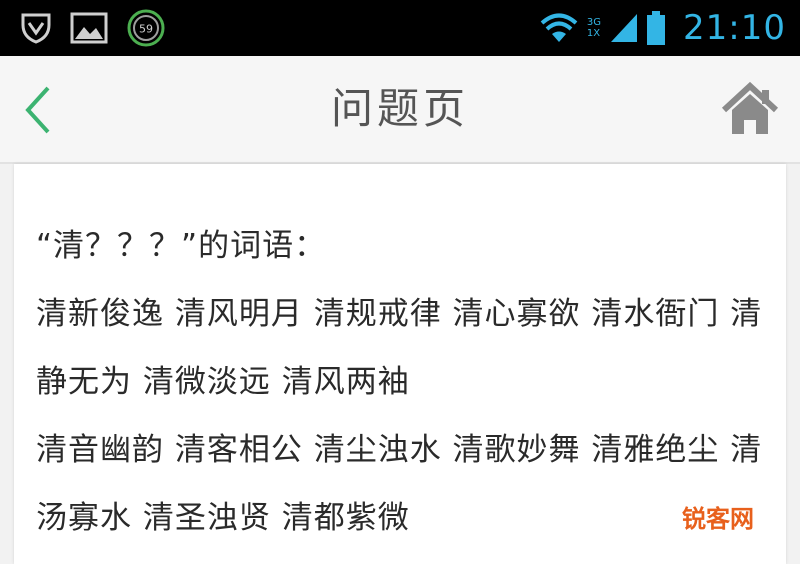 This screenshot has width=800, height=564. I want to click on chevron-left-icon, so click(37, 110).